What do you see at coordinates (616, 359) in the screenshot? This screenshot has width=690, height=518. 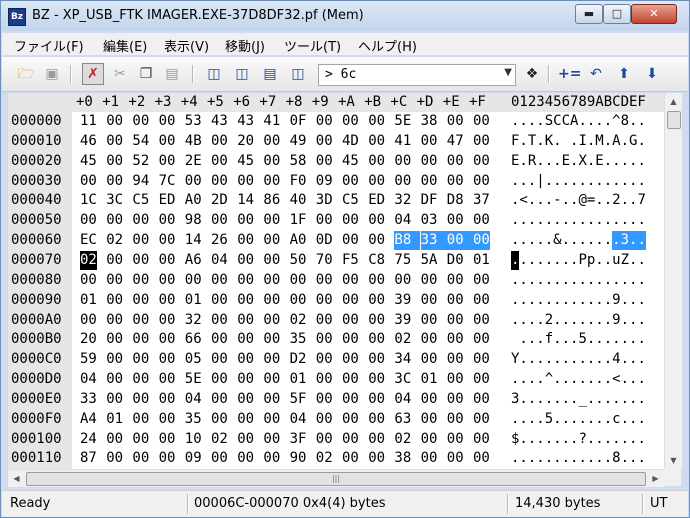 I see `ascii-char: 4` at bounding box center [616, 359].